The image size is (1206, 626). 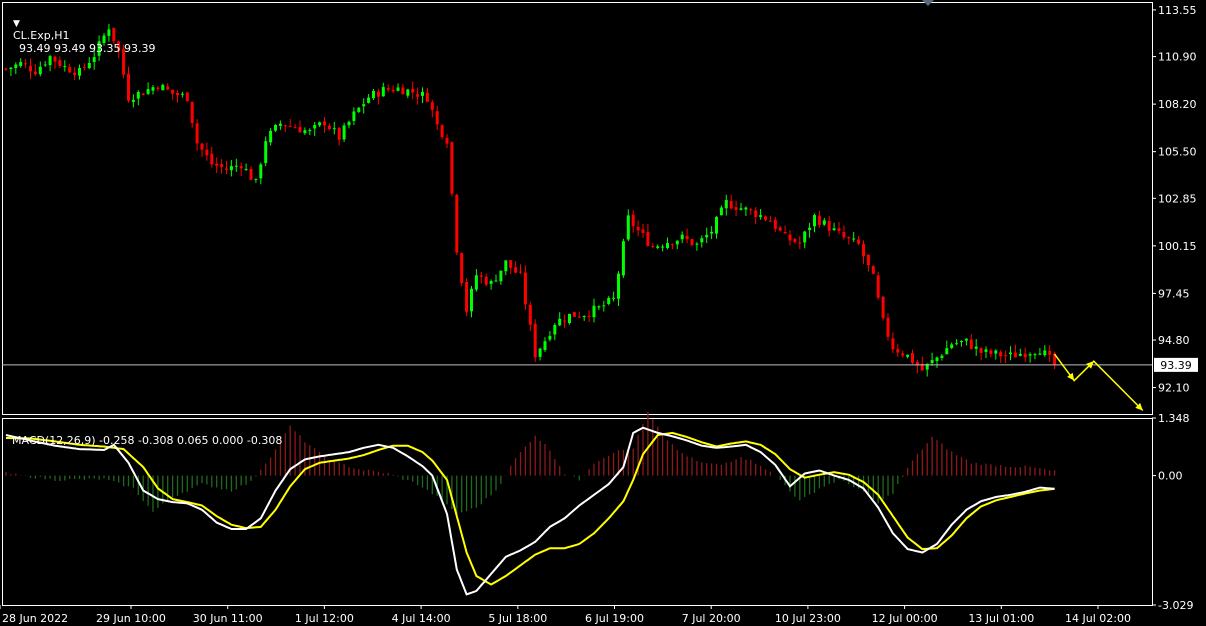 What do you see at coordinates (41, 35) in the screenshot?
I see `symbol-label: CL.Exp,H1` at bounding box center [41, 35].